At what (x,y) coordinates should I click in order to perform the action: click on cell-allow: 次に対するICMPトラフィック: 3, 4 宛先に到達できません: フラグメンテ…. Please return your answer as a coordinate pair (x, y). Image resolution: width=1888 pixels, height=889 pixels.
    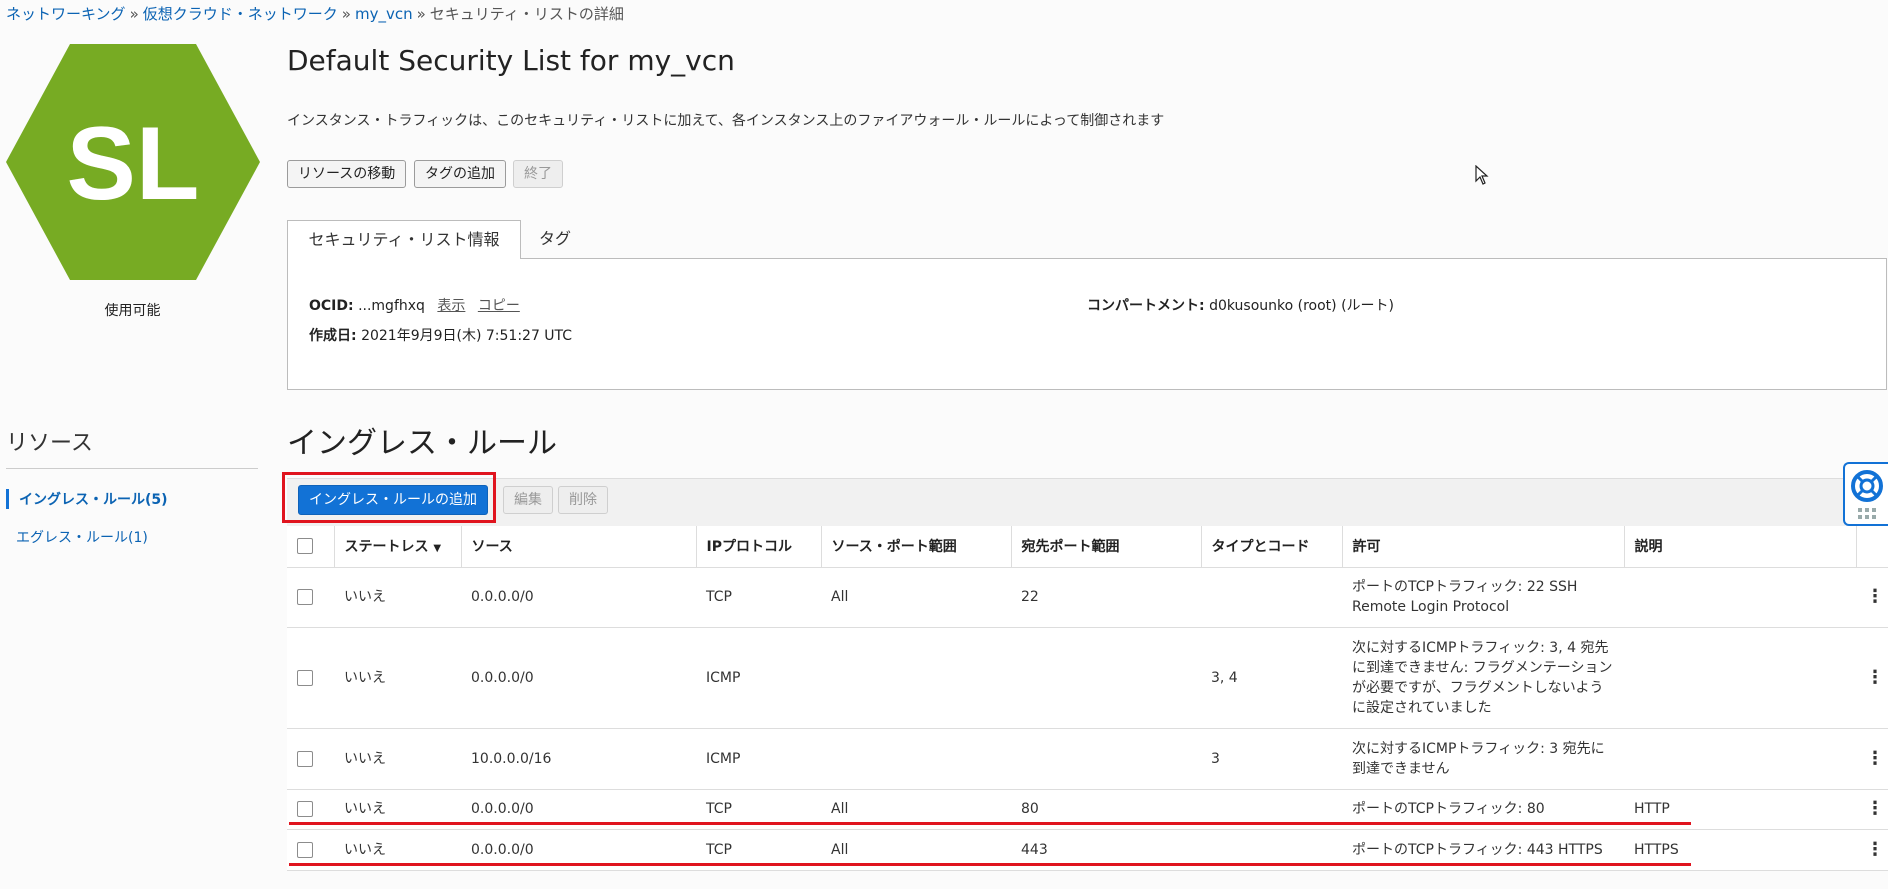
    Looking at the image, I should click on (1483, 678).